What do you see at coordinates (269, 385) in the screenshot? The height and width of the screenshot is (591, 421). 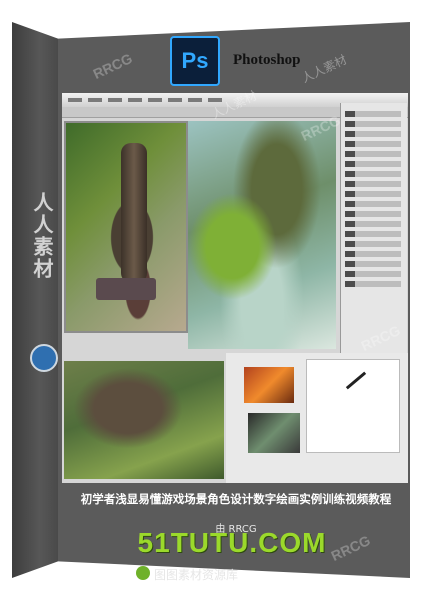 I see `fire-scene-thumbnail` at bounding box center [269, 385].